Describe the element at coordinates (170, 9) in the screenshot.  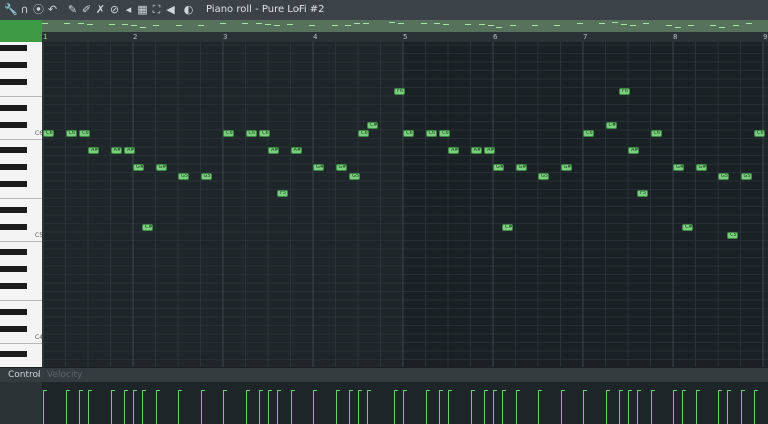
I see `speaker-icon: ◀` at that location.